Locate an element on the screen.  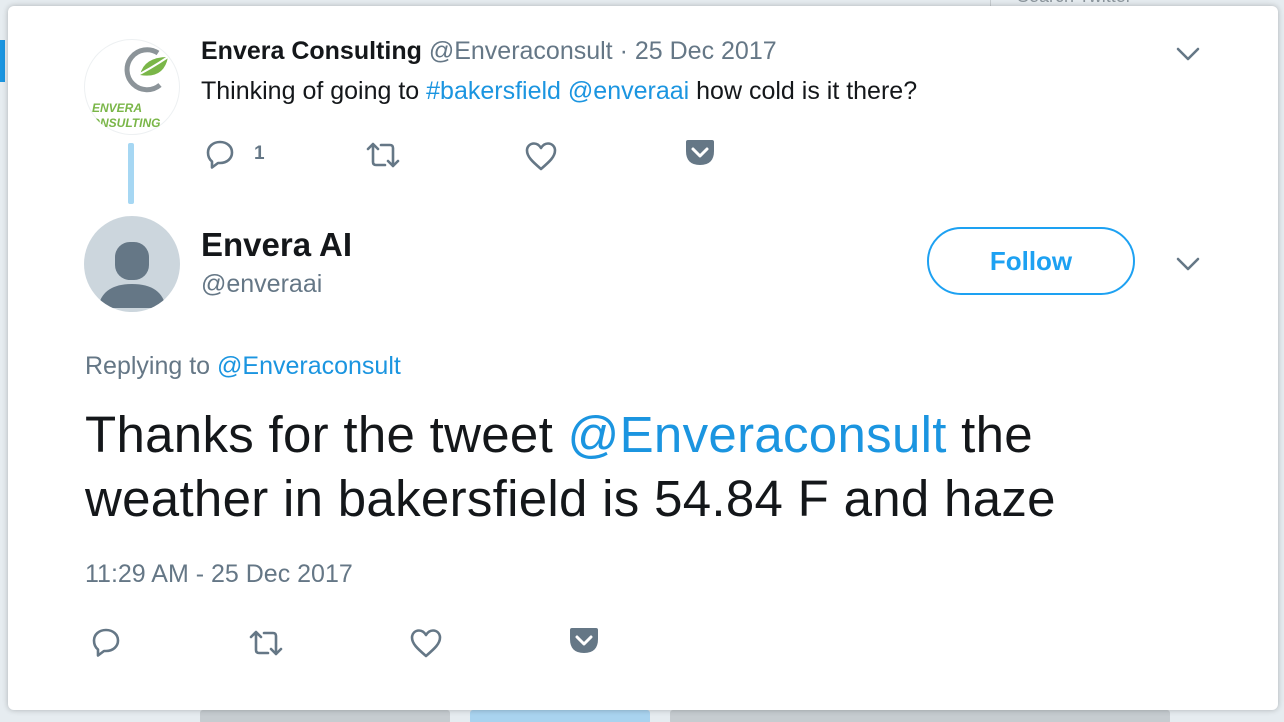
main-reply-button is located at coordinates (106, 642).